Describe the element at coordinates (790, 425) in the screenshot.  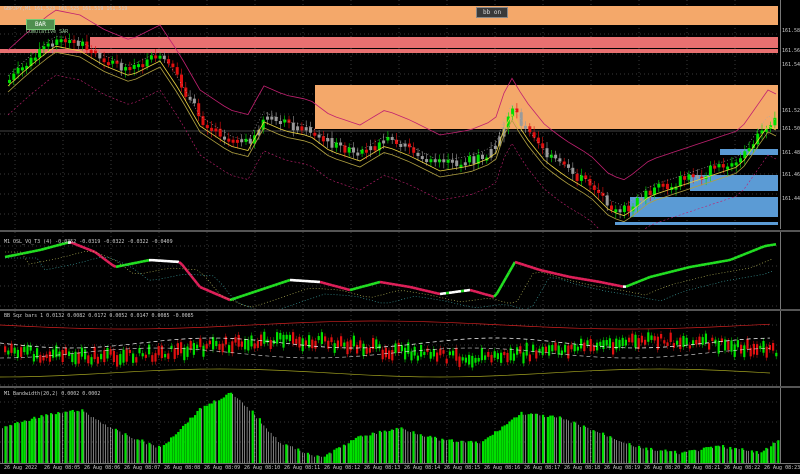
I see `bandwidth-scale` at that location.